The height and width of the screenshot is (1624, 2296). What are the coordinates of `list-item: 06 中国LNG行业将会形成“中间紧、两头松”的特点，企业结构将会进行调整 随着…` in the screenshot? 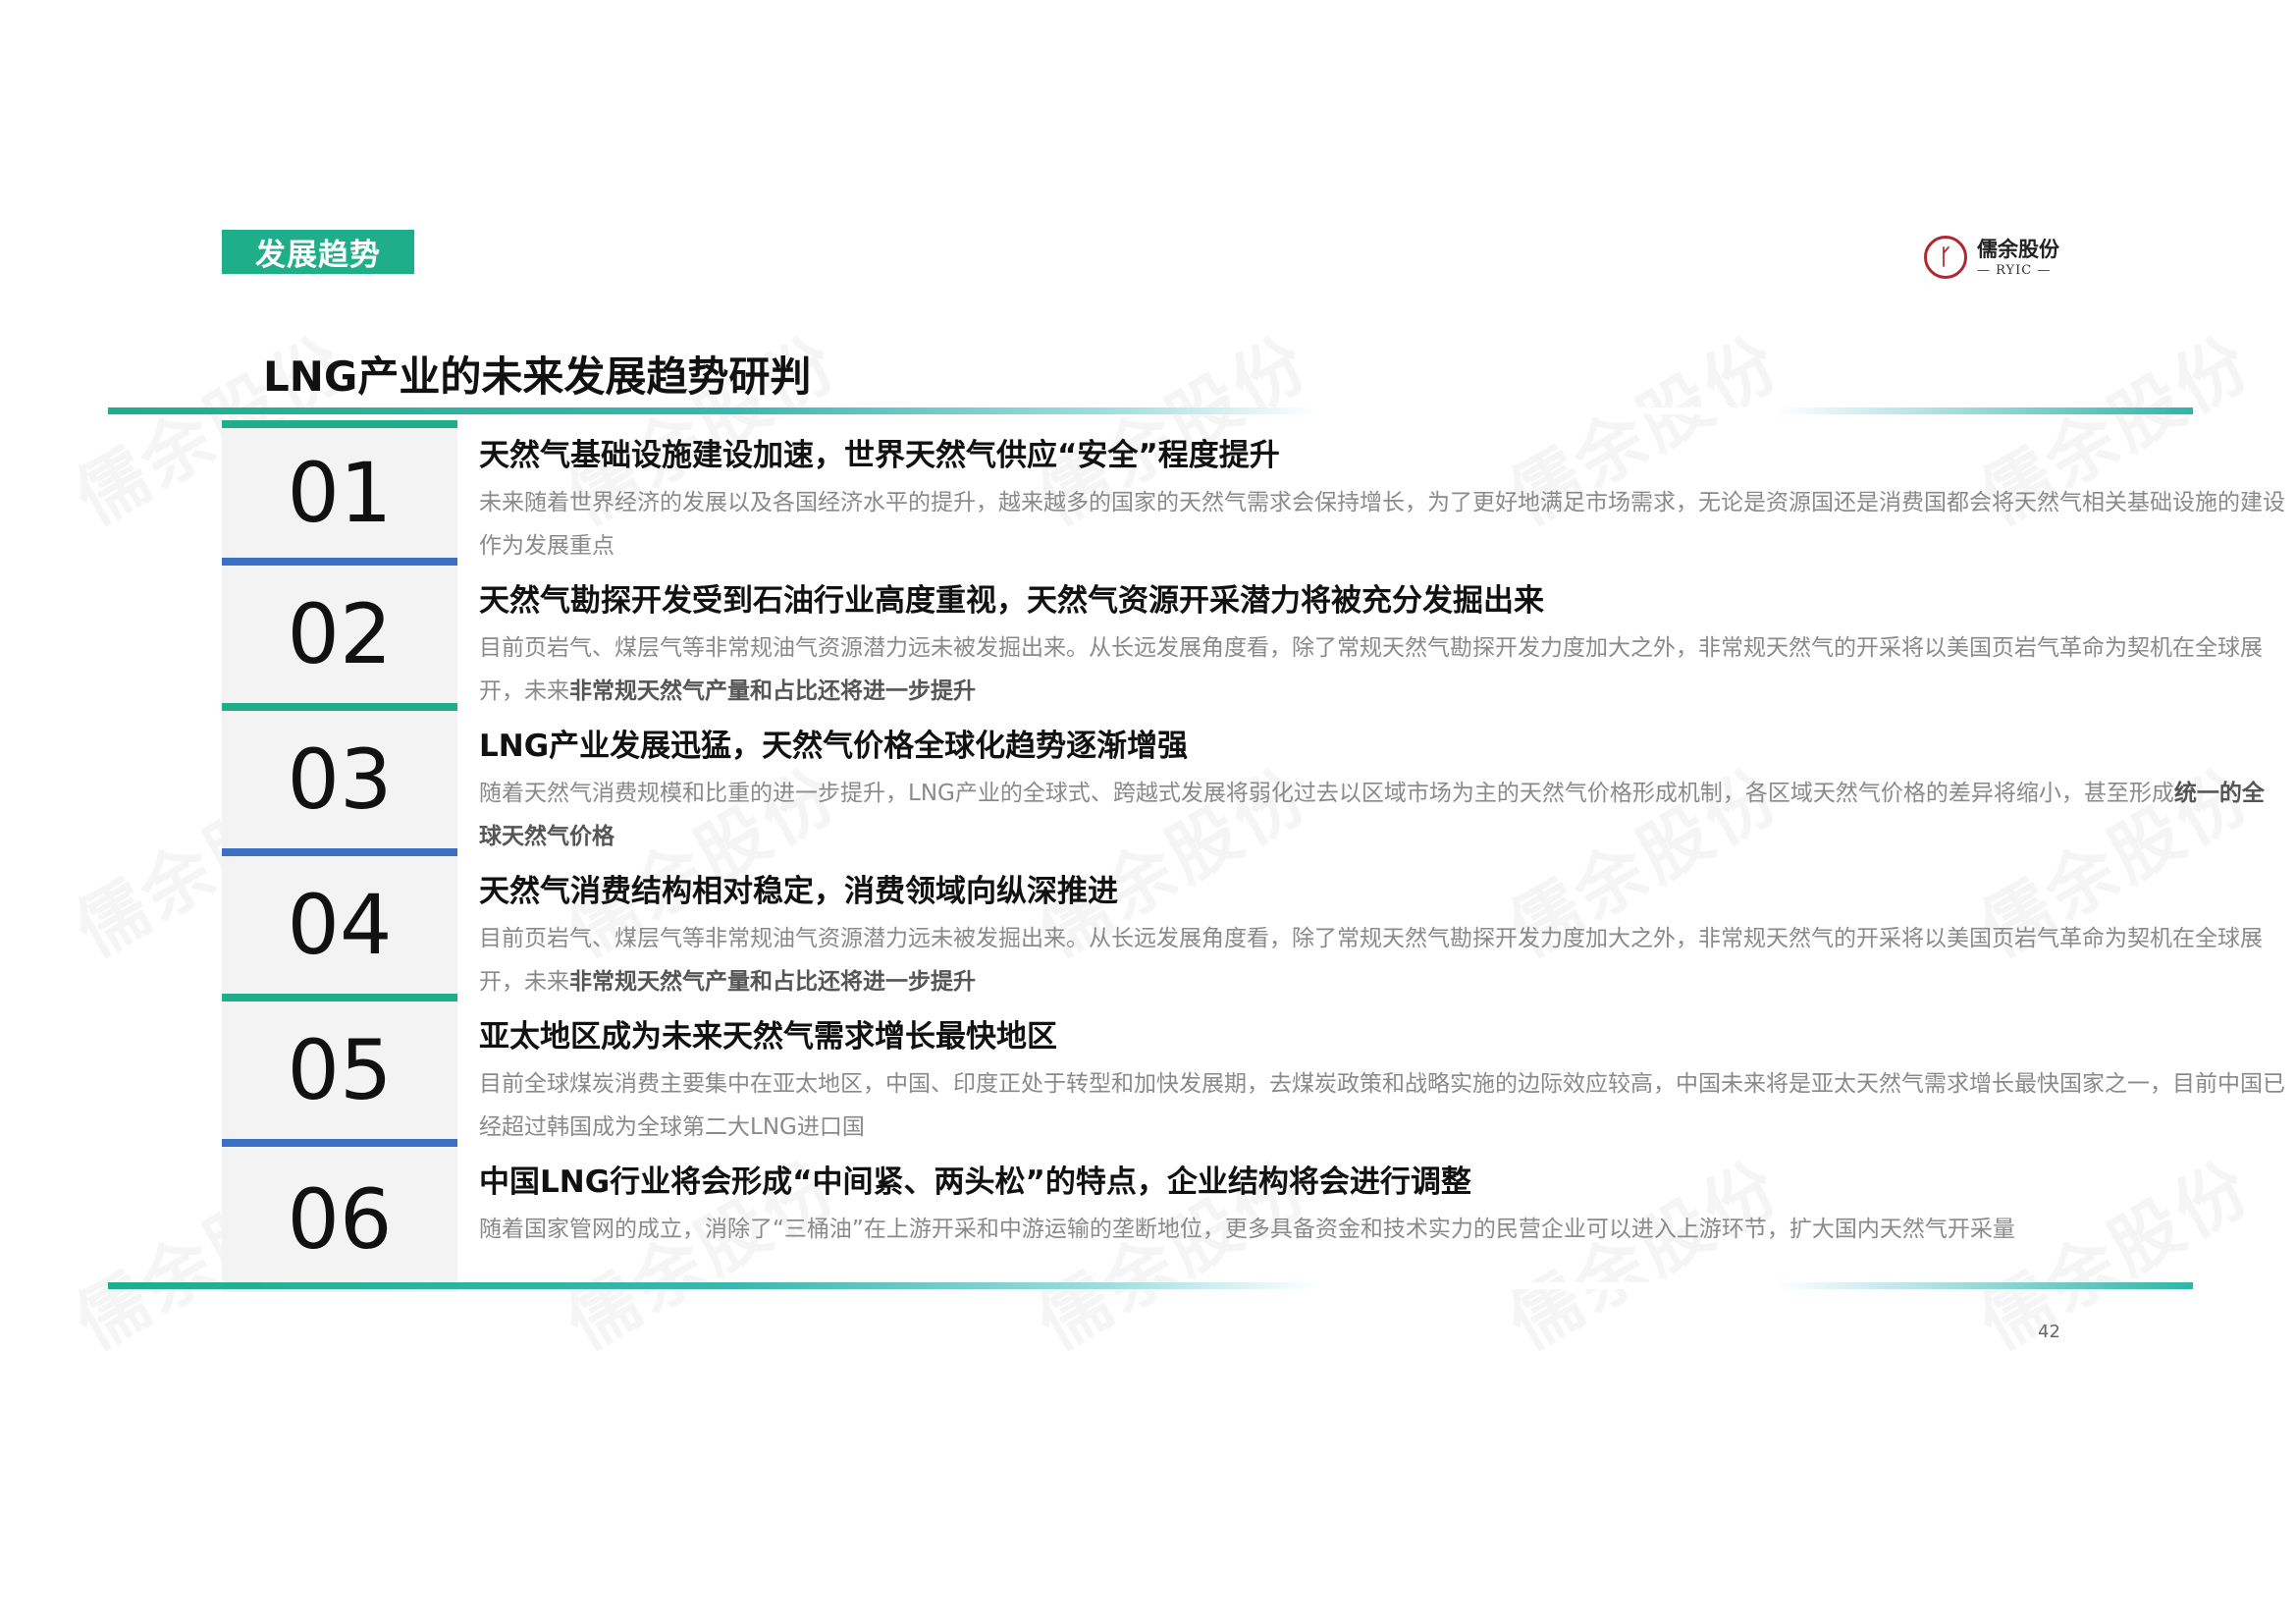 It's located at (1144, 1219).